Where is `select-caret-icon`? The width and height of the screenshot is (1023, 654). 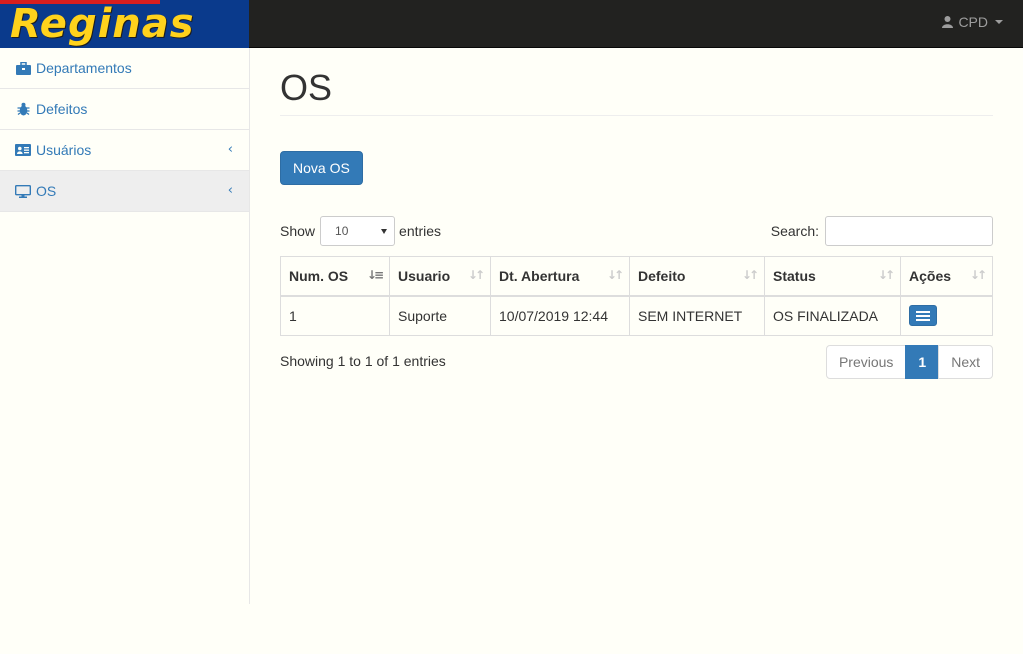 select-caret-icon is located at coordinates (384, 231).